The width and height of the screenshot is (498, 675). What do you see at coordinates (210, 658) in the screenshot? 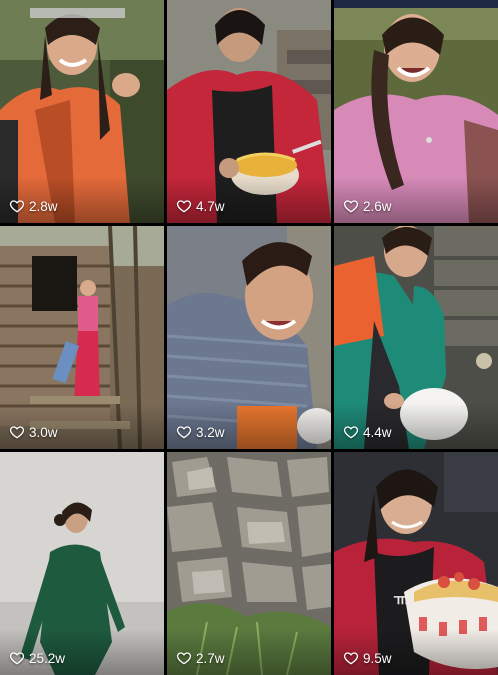
I see `like-count-text: 2.7w` at bounding box center [210, 658].